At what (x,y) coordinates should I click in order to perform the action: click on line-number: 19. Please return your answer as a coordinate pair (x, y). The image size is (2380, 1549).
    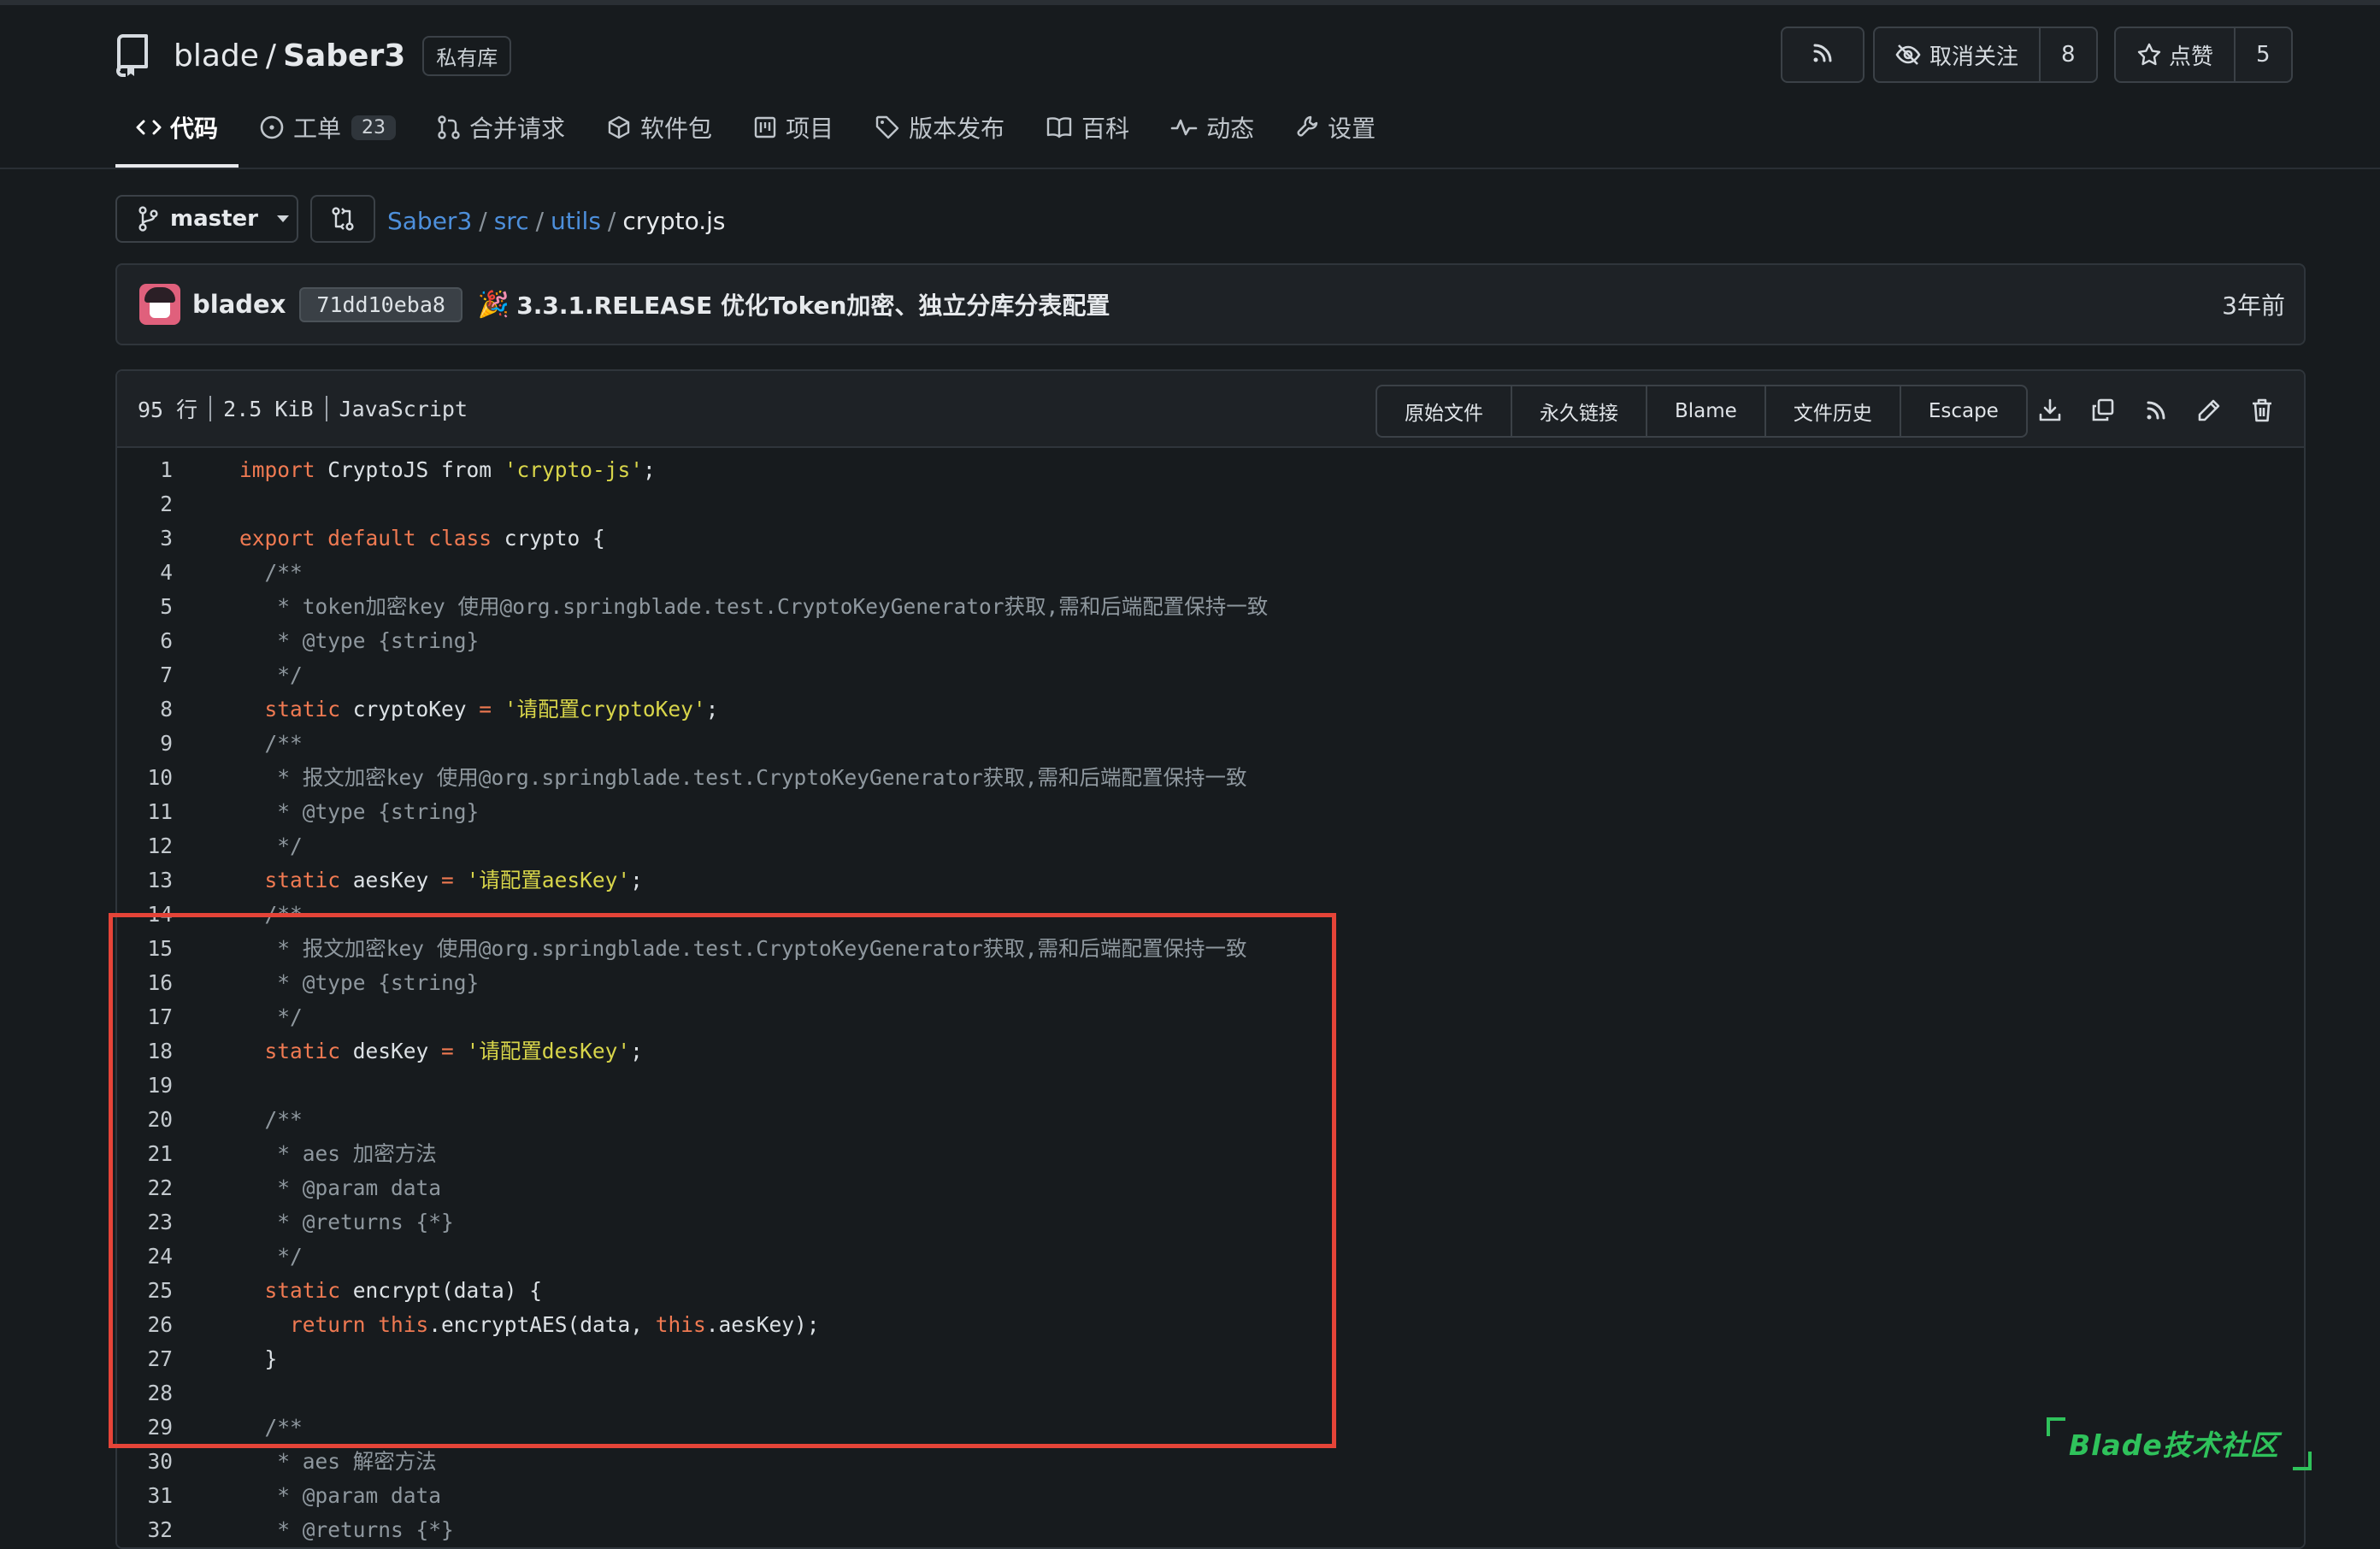
    Looking at the image, I should click on (145, 1086).